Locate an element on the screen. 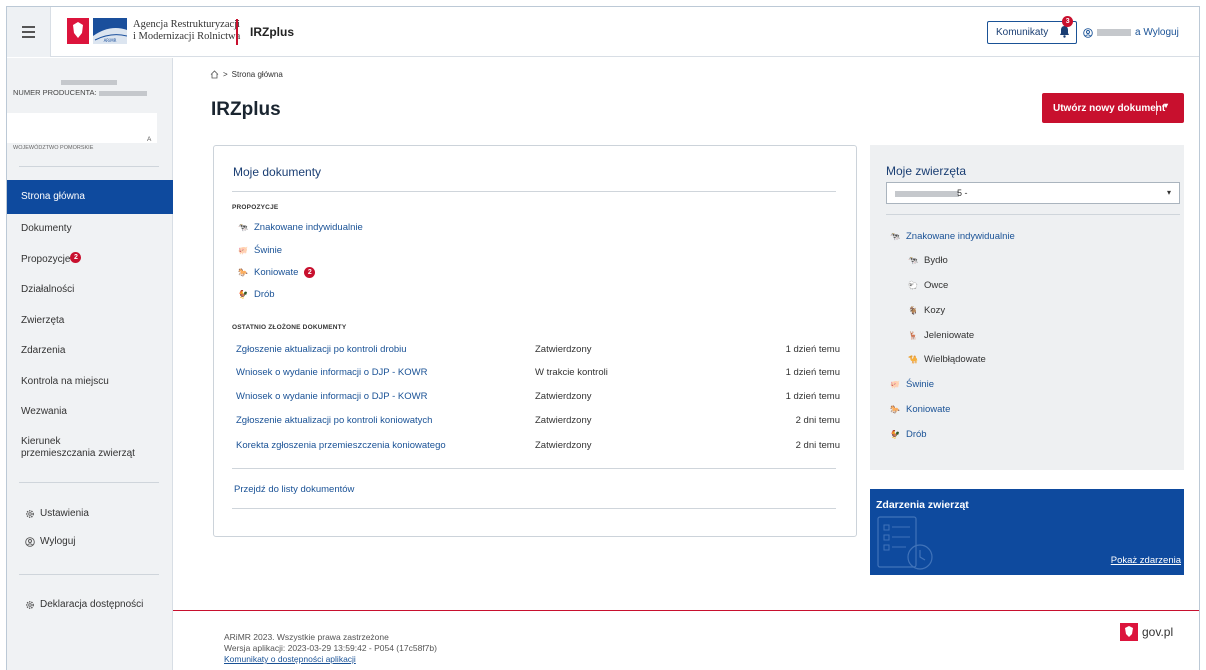 The width and height of the screenshot is (1206, 670). proposal-label: Drób is located at coordinates (264, 294).